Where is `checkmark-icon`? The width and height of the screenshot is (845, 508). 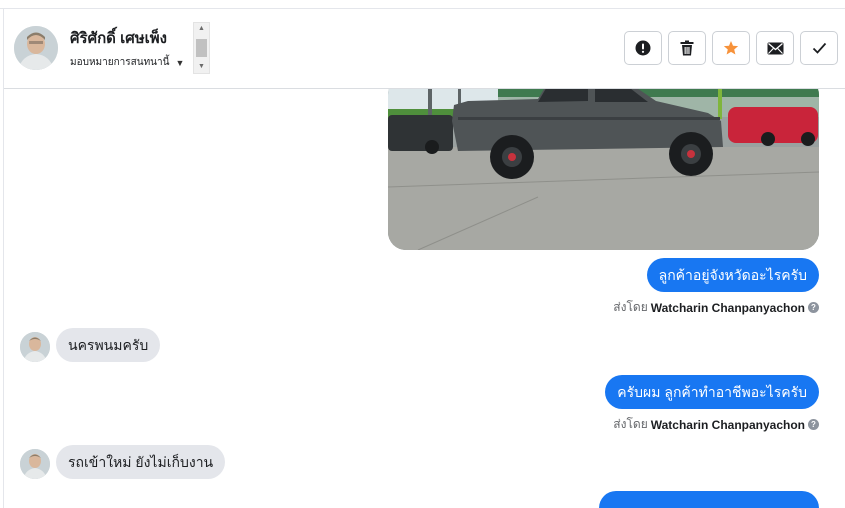 checkmark-icon is located at coordinates (819, 48).